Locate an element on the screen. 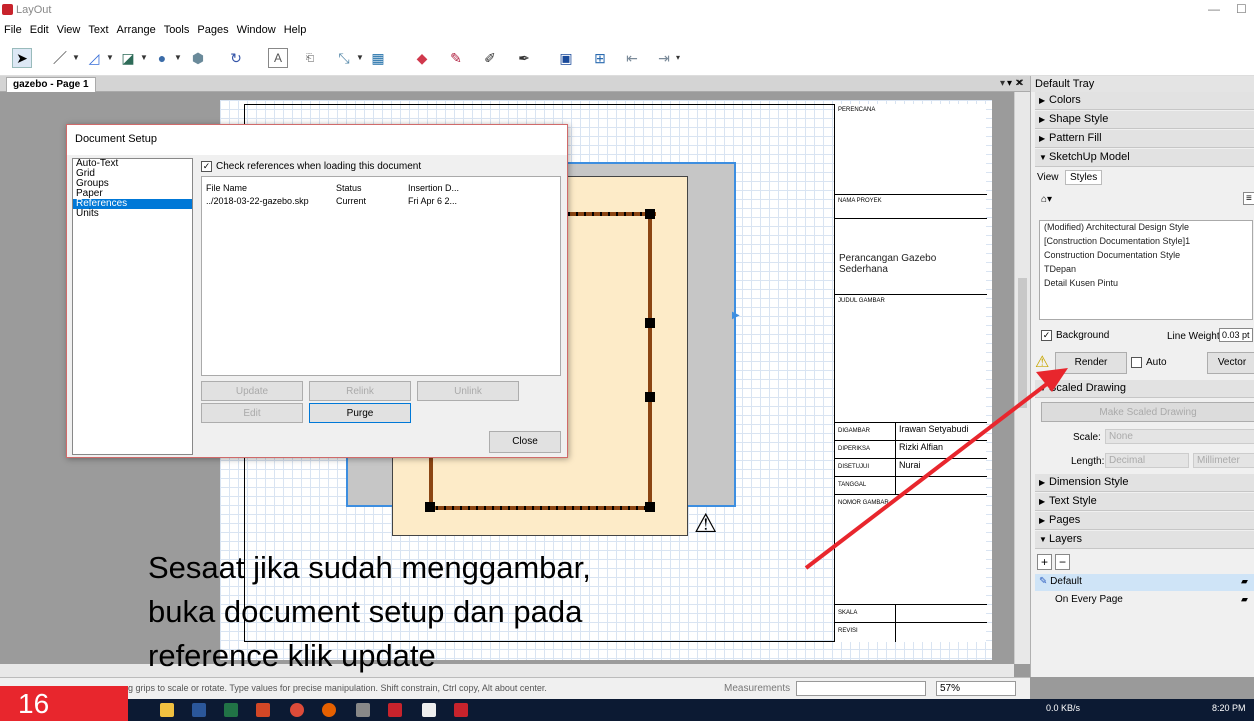 The image size is (1254, 721). caption-line: buka document setup dan pada is located at coordinates (365, 611).